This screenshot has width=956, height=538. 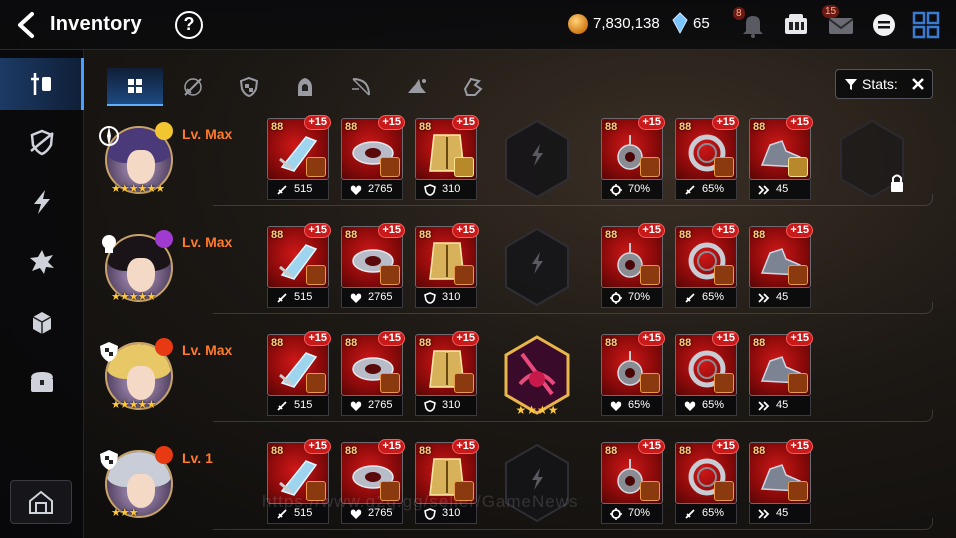 I want to click on back-arrow-icon, so click(x=27, y=25).